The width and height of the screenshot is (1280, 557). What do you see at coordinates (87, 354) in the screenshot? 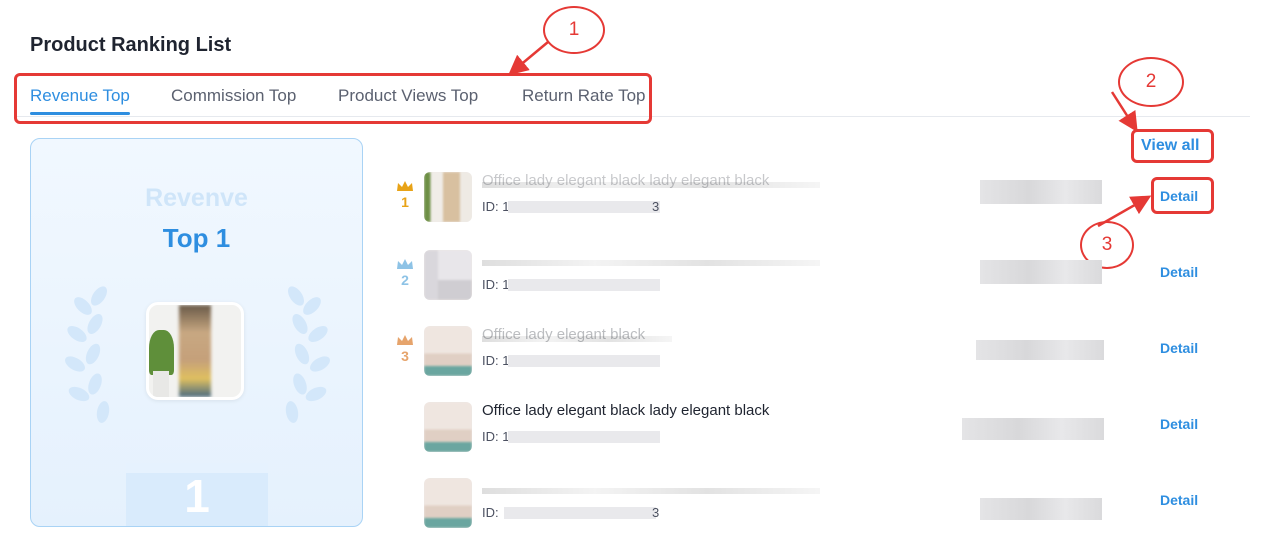
I see `laurel-left-icon` at bounding box center [87, 354].